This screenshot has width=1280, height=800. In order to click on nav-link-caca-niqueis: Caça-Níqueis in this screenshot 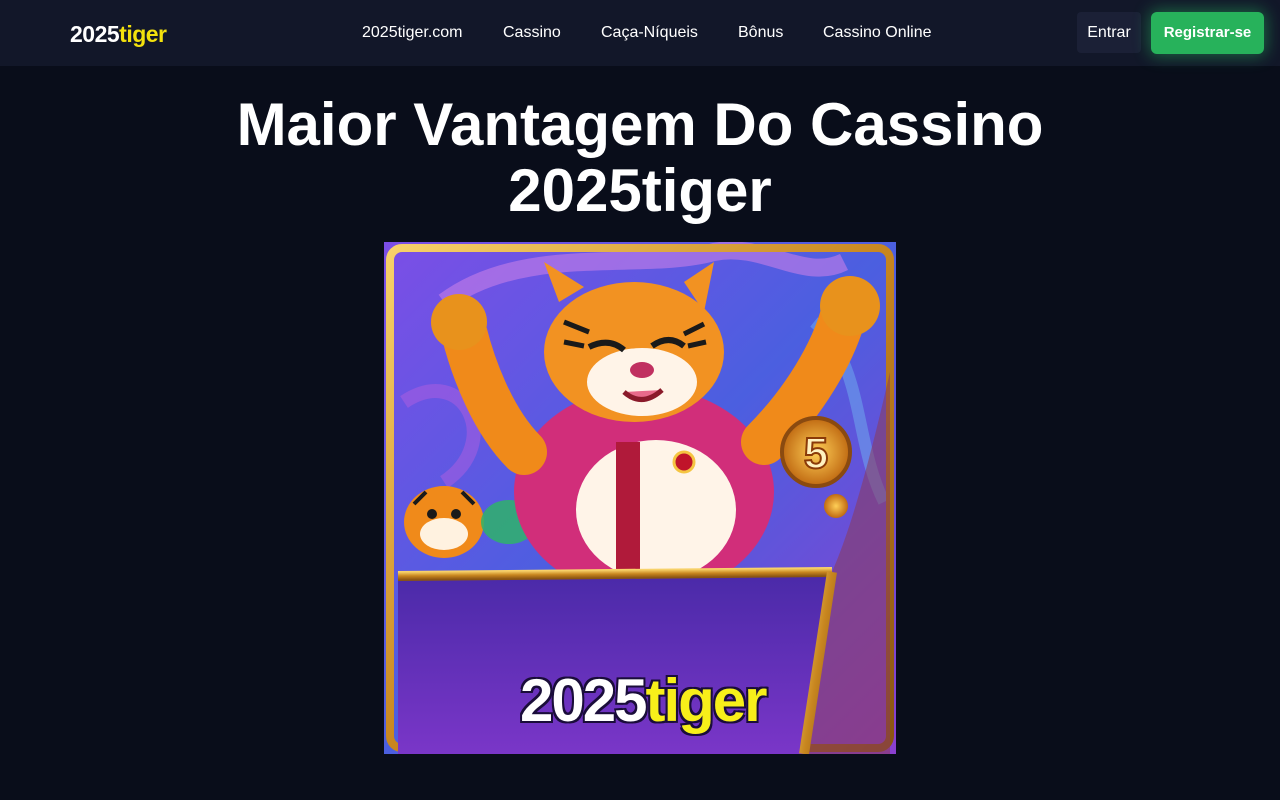, I will do `click(649, 33)`.